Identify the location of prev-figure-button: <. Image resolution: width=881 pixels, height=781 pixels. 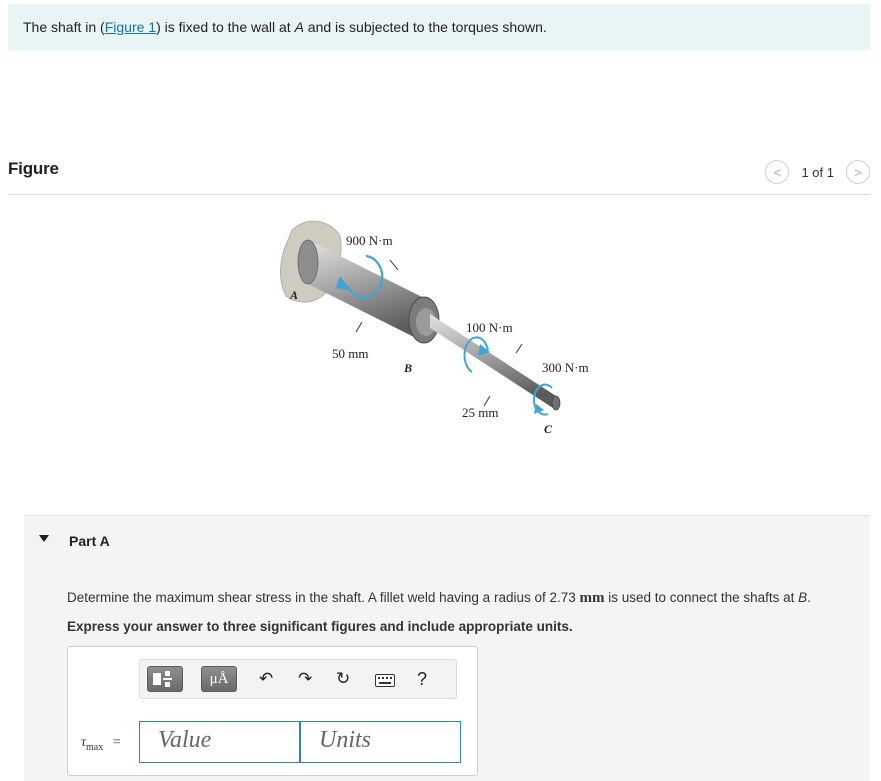
(777, 172).